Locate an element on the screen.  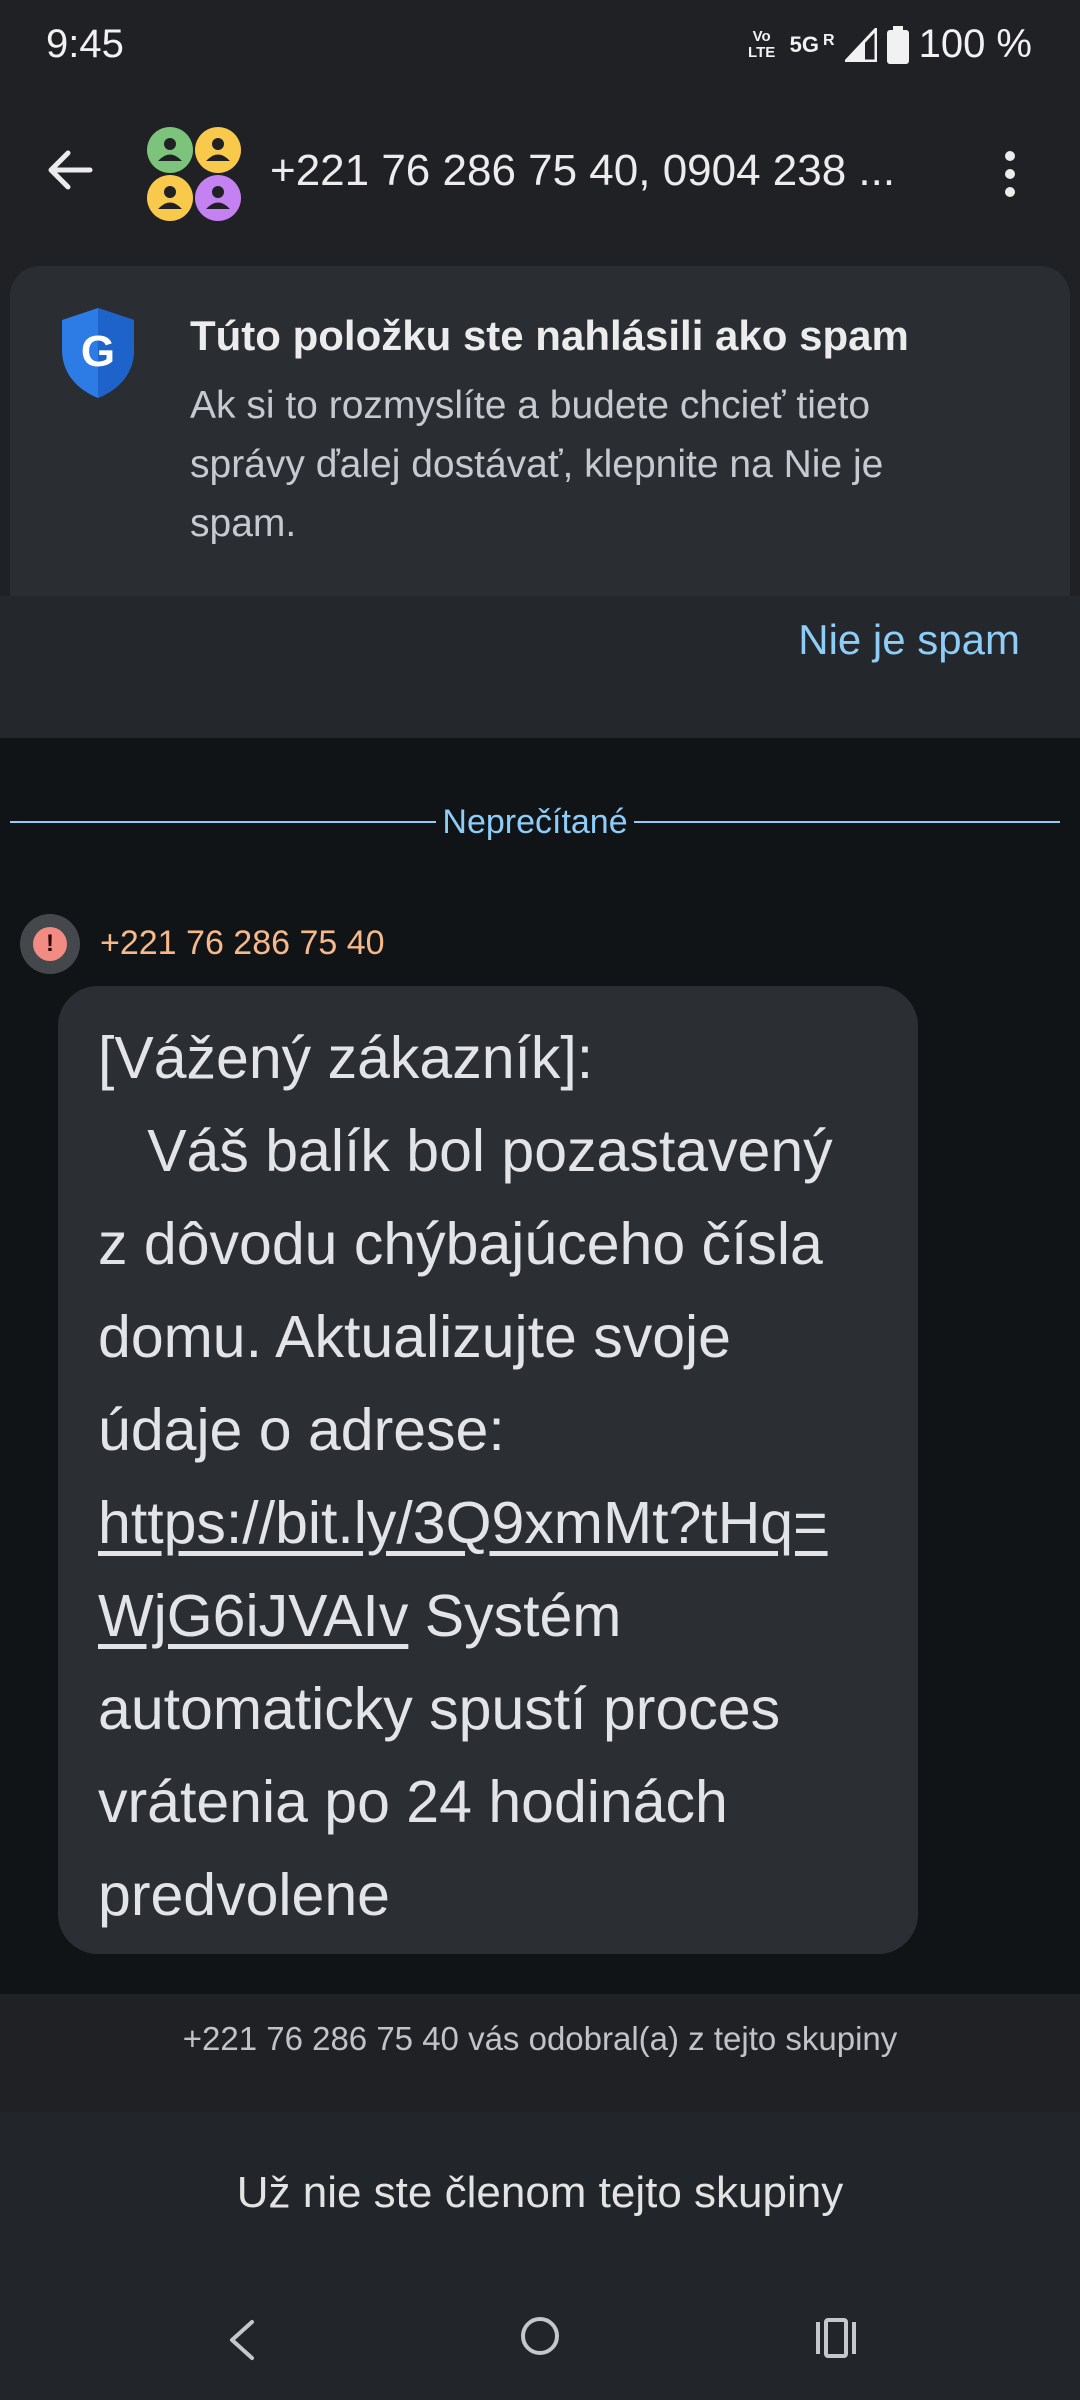
svg-text: G is located at coordinates (98, 351).